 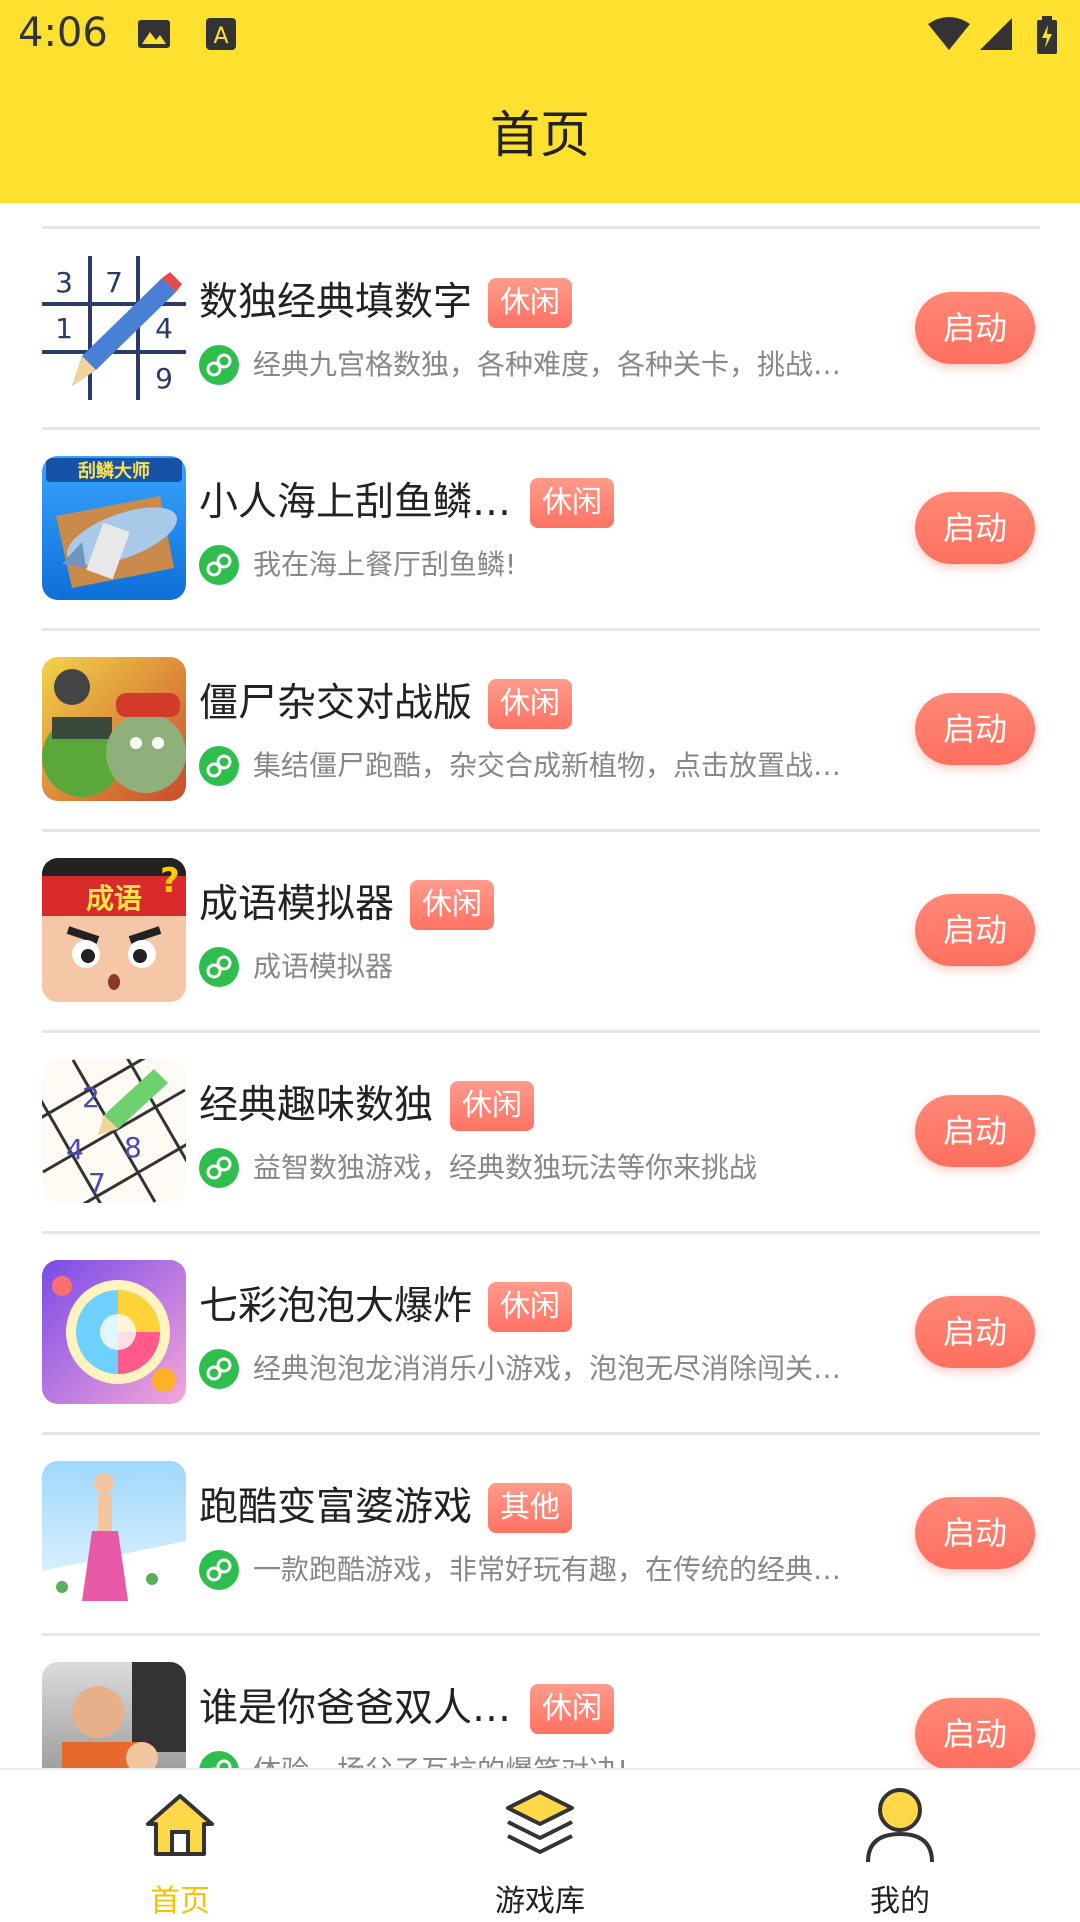 What do you see at coordinates (540, 529) in the screenshot?
I see `game-item: 刮鳞大师 小人海上刮鱼鳞… 休闲 我在海上餐厅刮鱼鳞! 启动` at bounding box center [540, 529].